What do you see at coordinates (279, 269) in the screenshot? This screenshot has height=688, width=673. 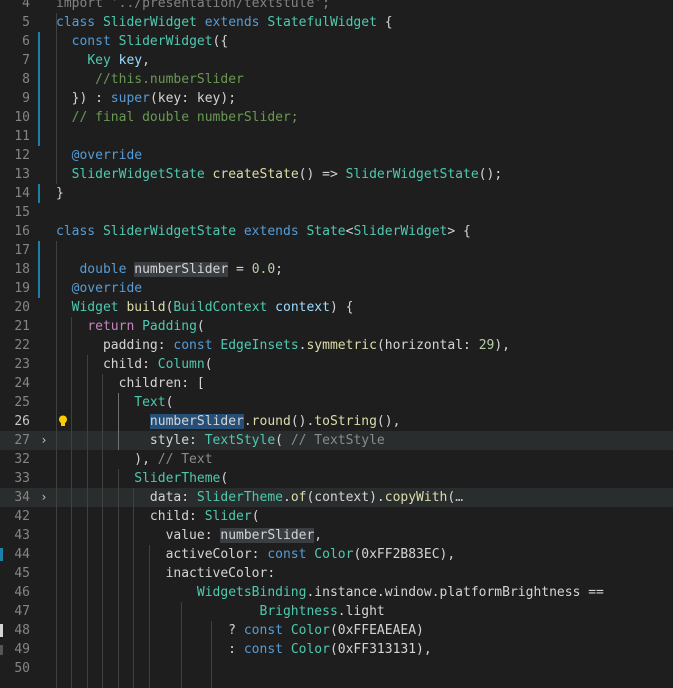 I see `code-token: ;` at bounding box center [279, 269].